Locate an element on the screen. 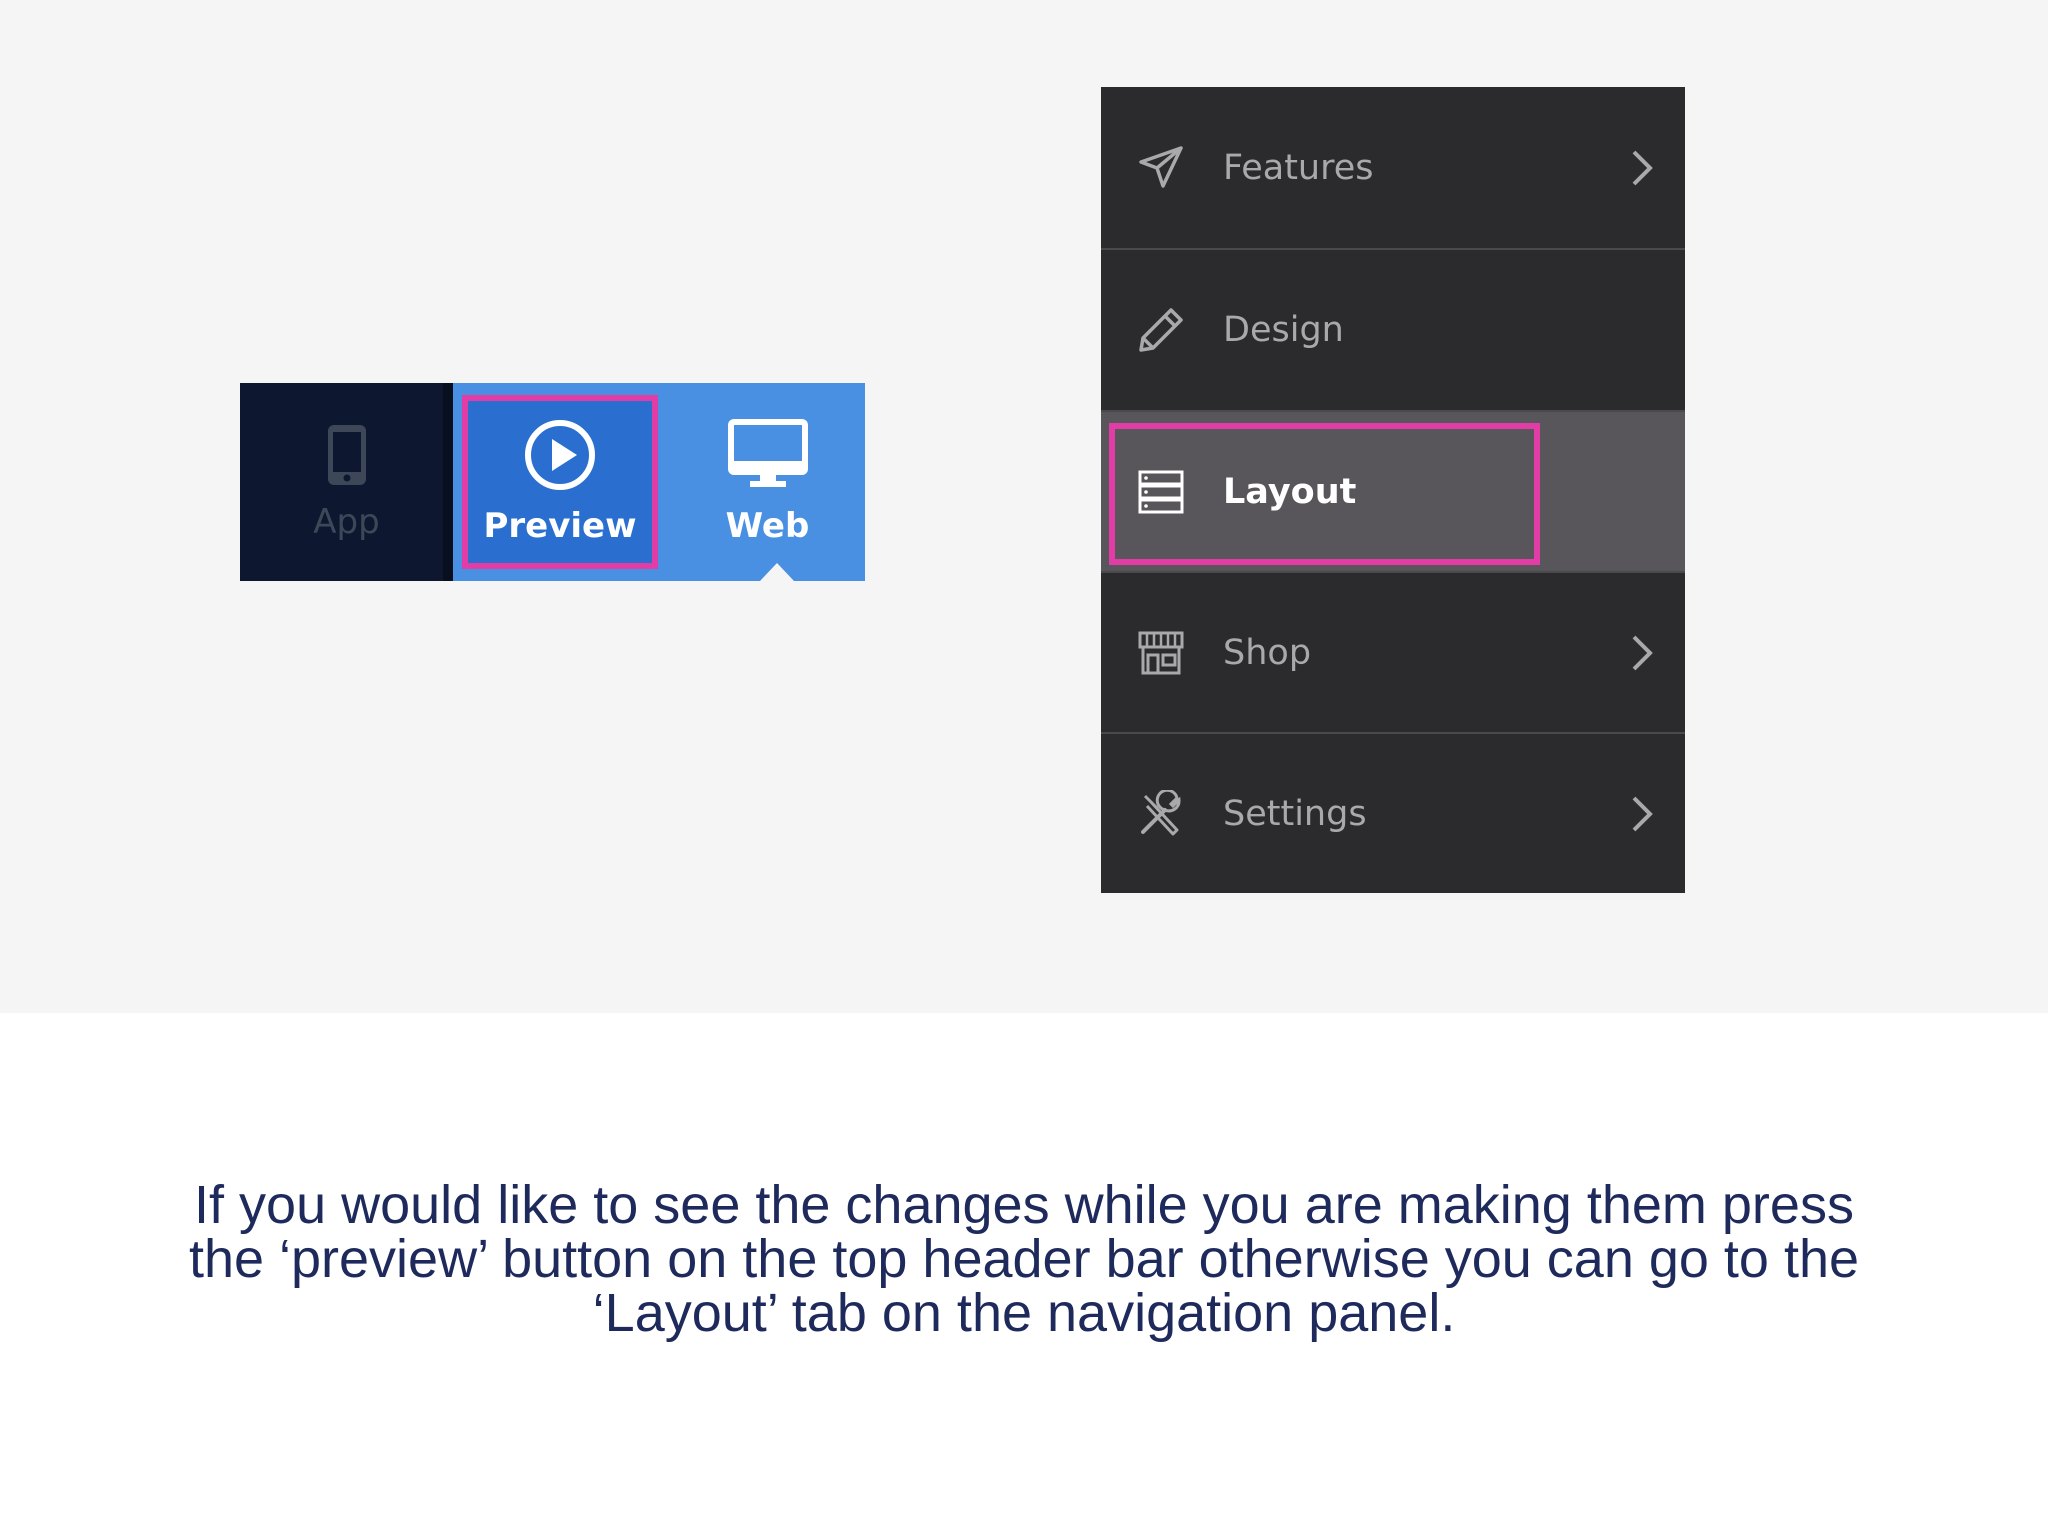 Image resolution: width=2048 pixels, height=1536 pixels. nav-item-shop: Shop is located at coordinates (1393, 651).